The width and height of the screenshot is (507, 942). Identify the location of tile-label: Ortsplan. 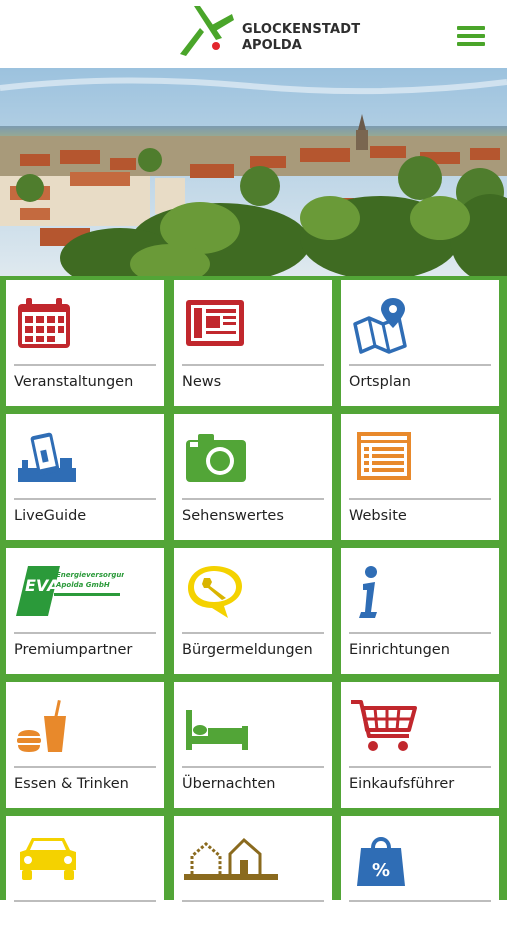
(380, 382).